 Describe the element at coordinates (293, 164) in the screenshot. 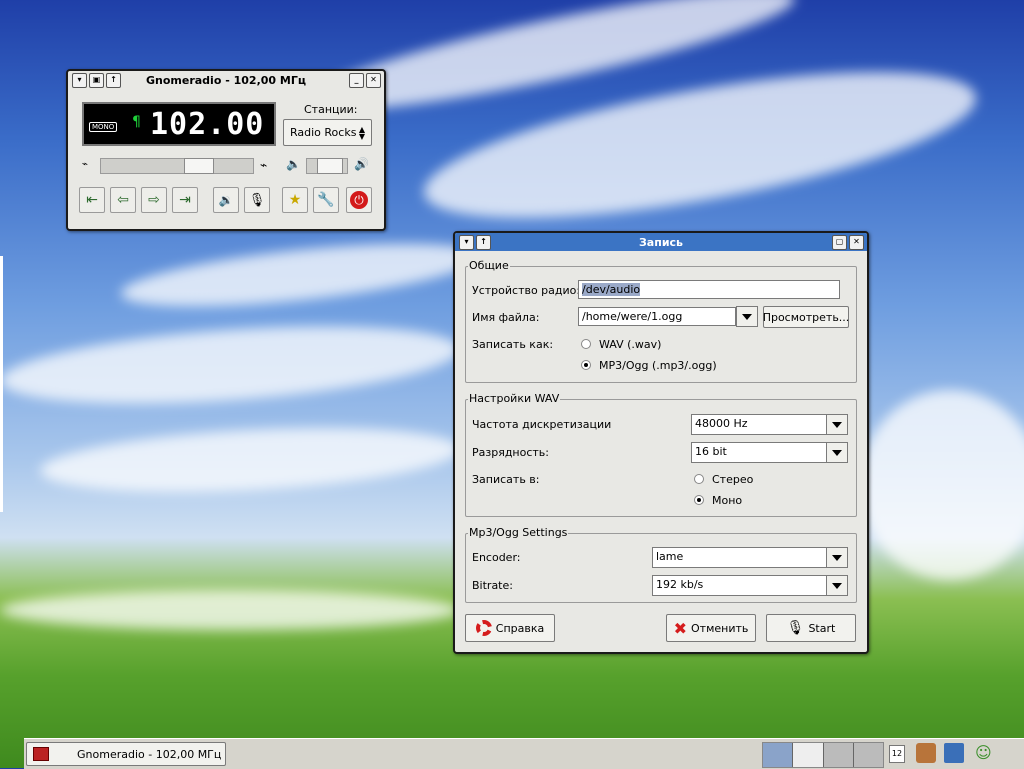

I see `volume-low-icon: 🔈` at that location.